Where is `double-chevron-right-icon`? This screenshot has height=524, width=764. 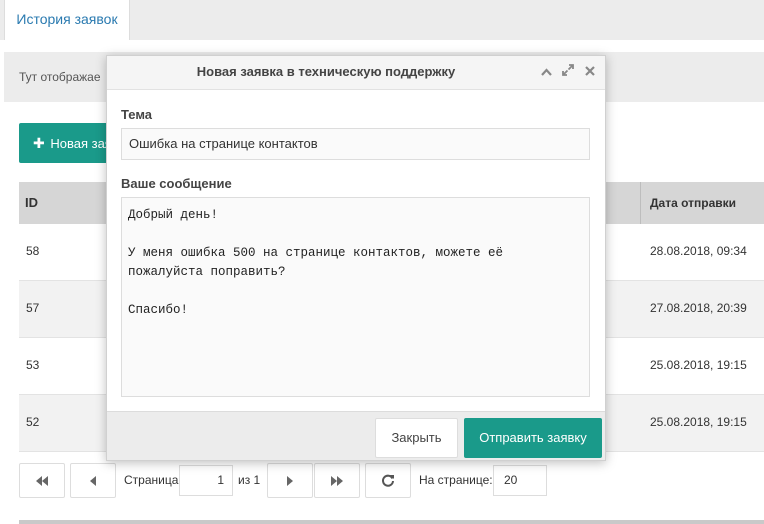
double-chevron-right-icon is located at coordinates (337, 480).